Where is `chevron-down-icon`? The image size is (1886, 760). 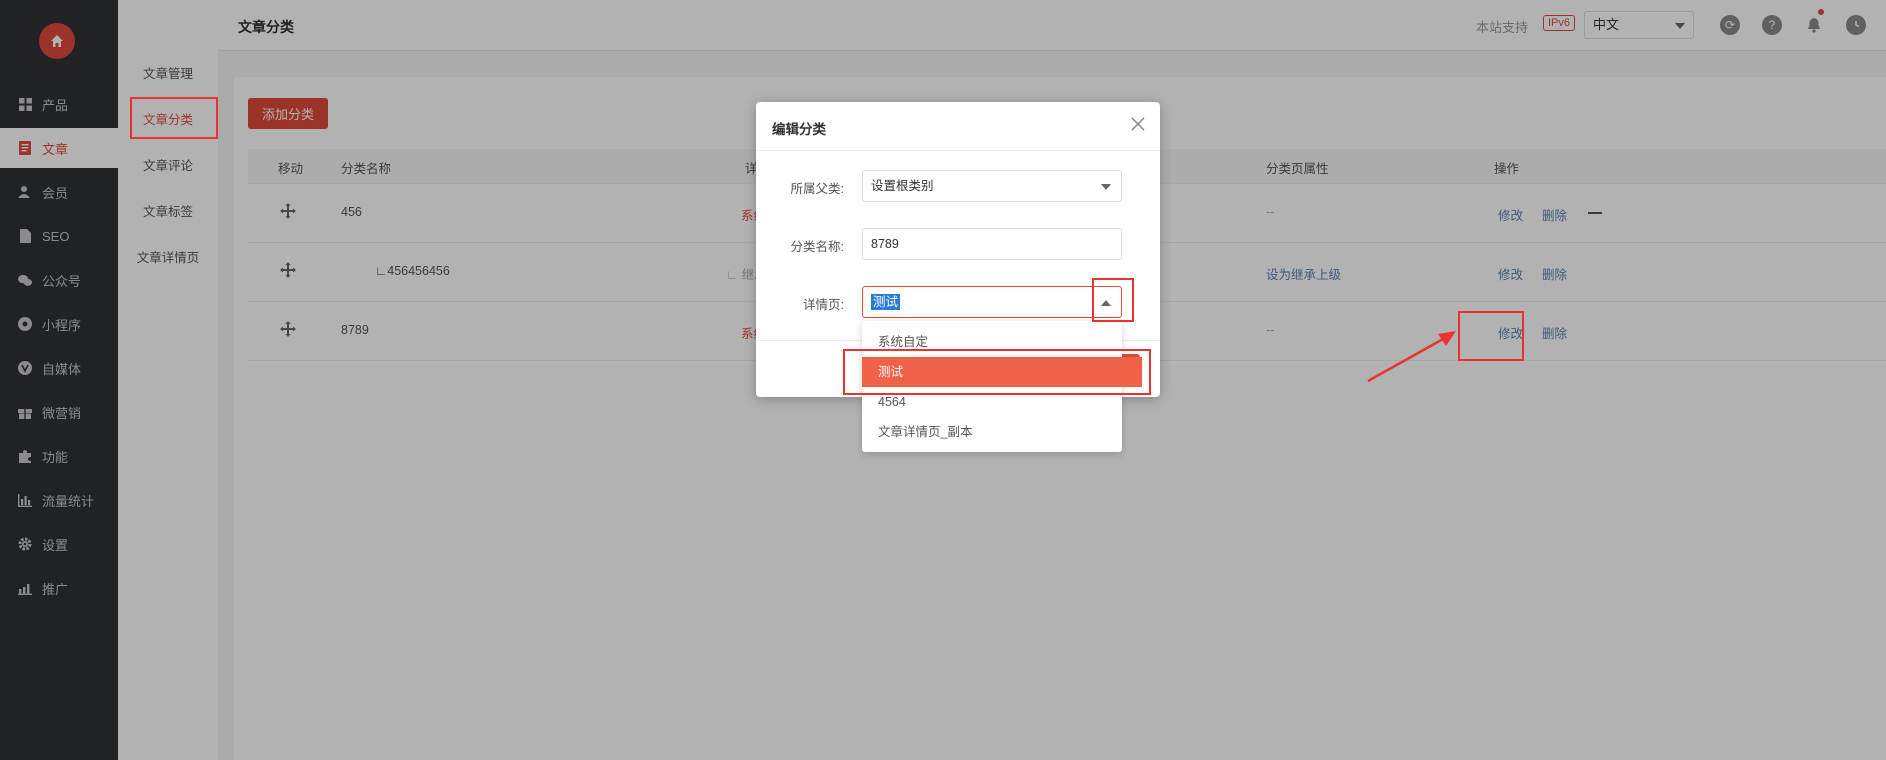
chevron-down-icon is located at coordinates (1106, 187).